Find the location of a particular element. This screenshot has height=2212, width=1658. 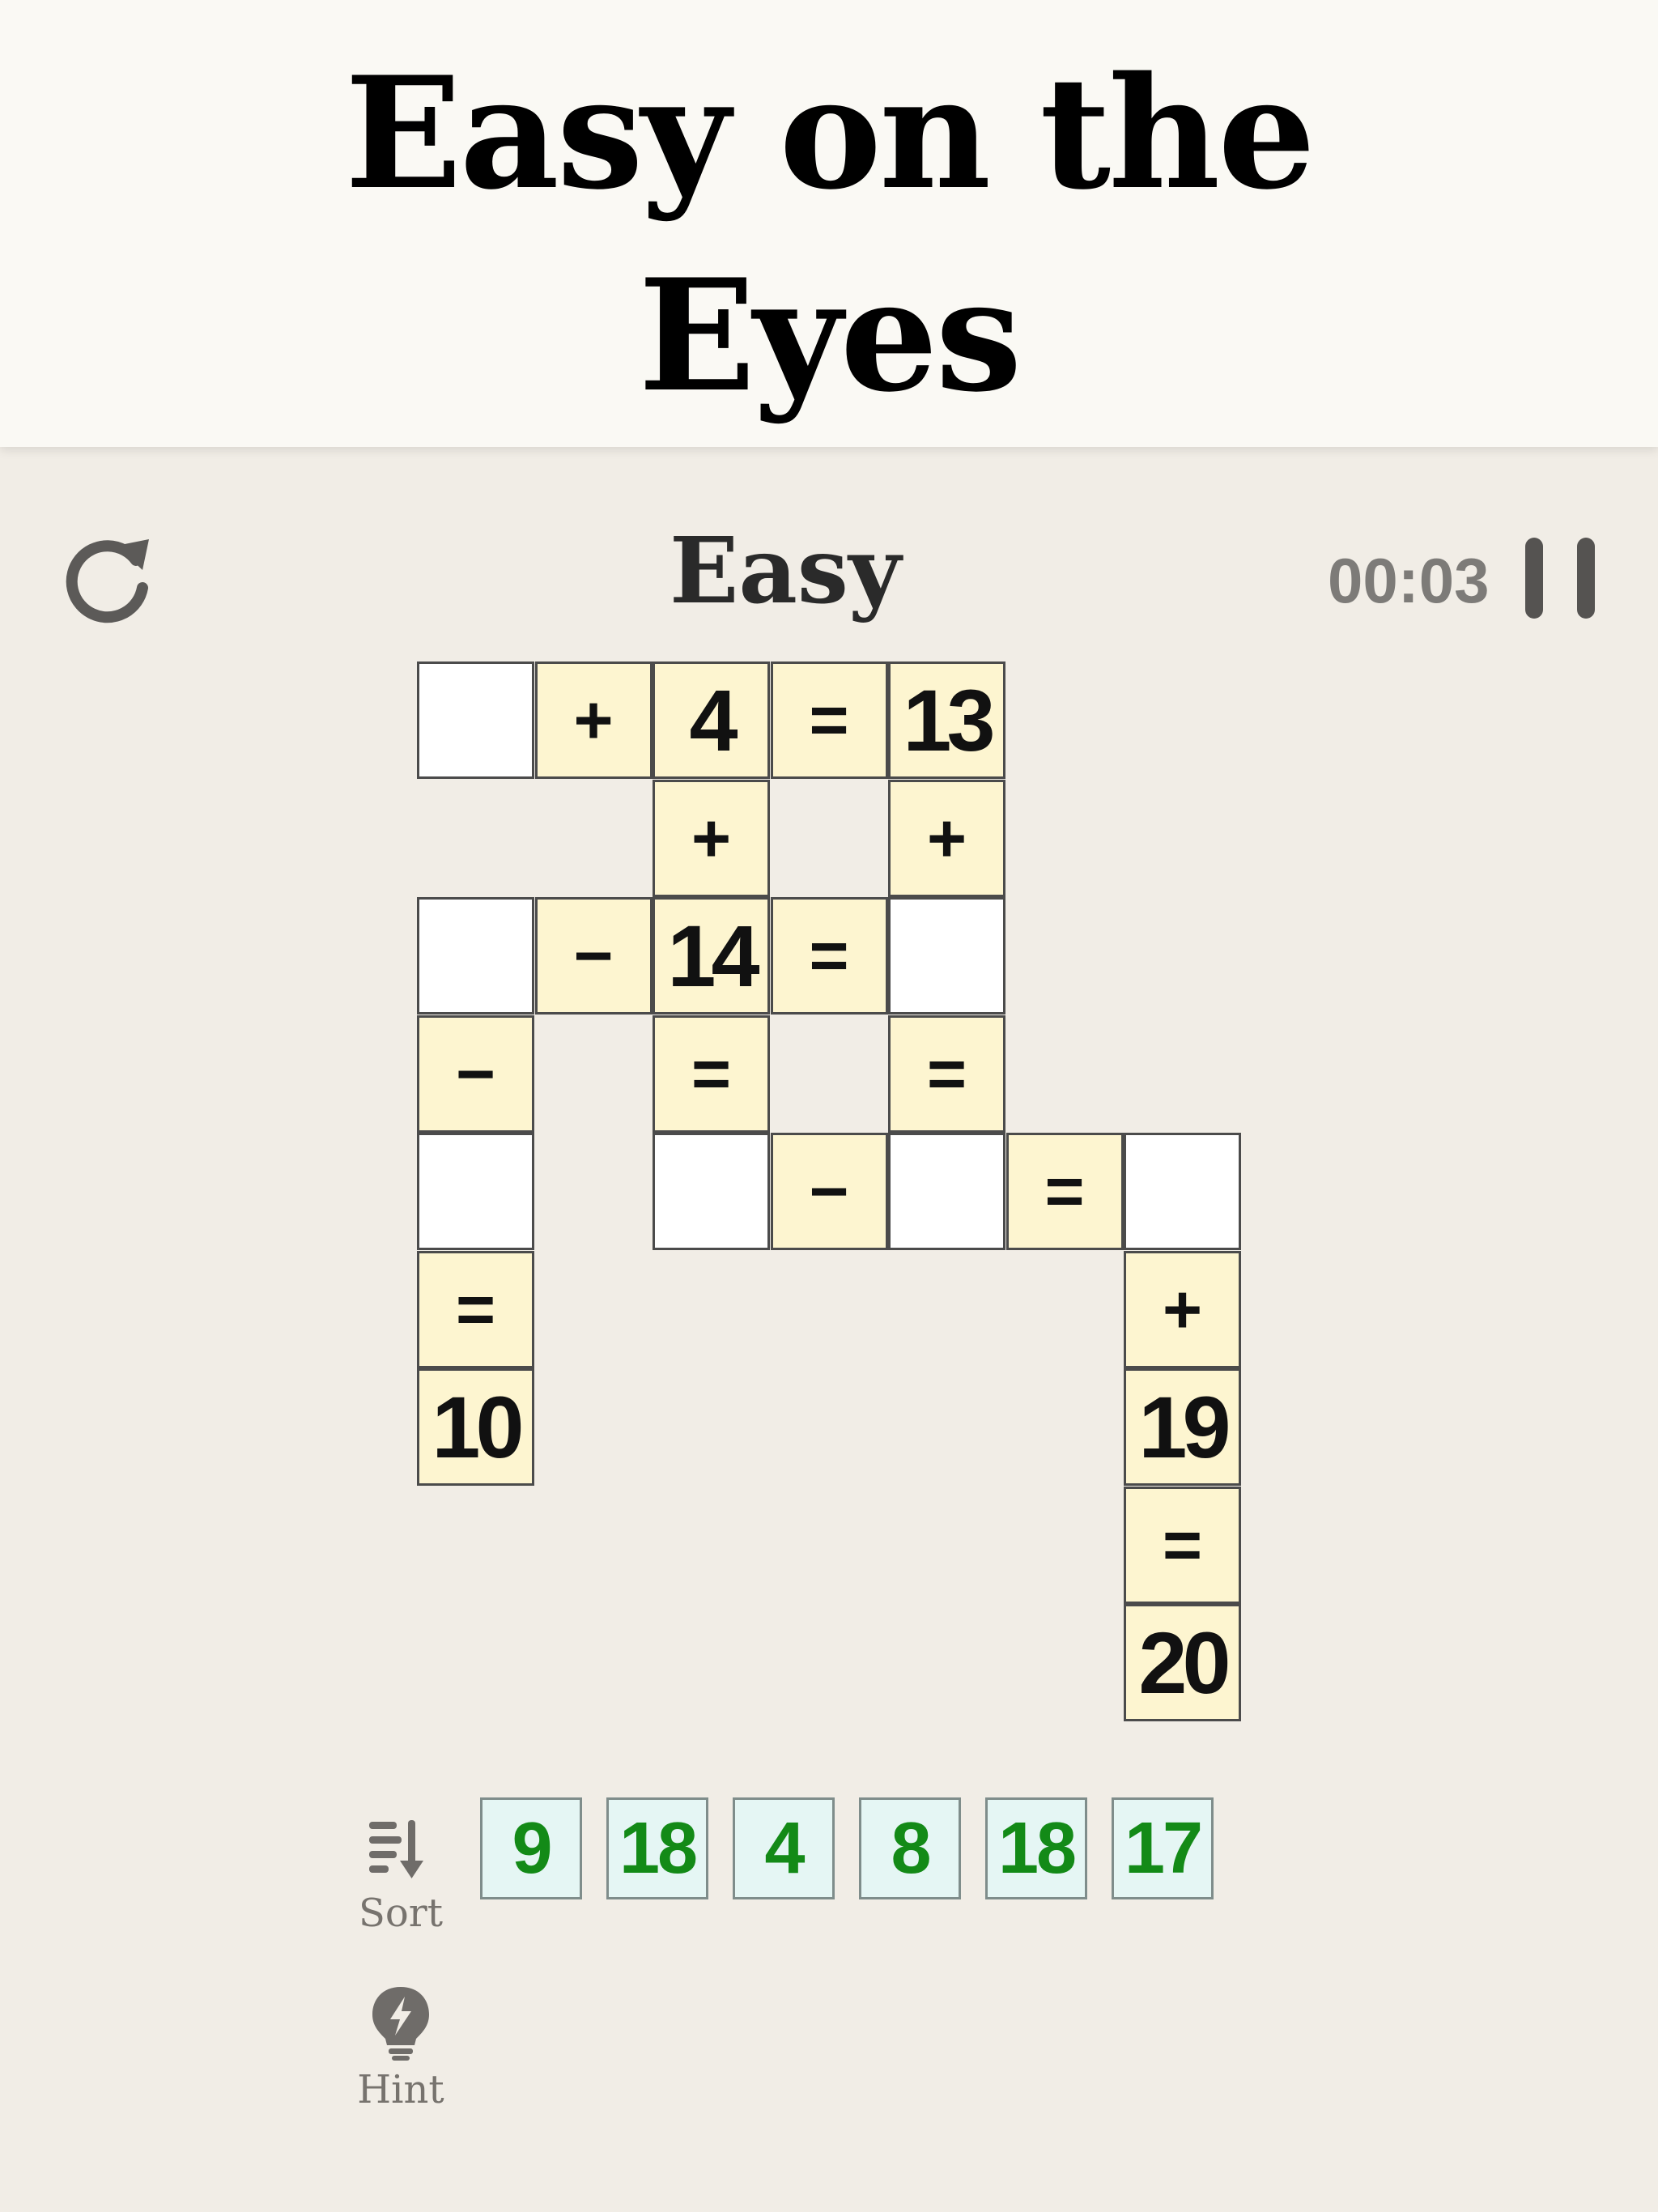

number-tile: 8 is located at coordinates (910, 1848).